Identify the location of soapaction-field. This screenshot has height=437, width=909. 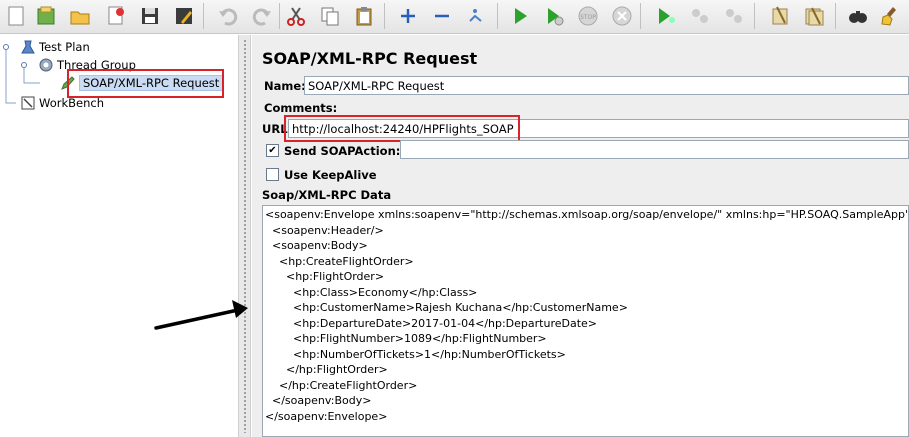
(654, 149).